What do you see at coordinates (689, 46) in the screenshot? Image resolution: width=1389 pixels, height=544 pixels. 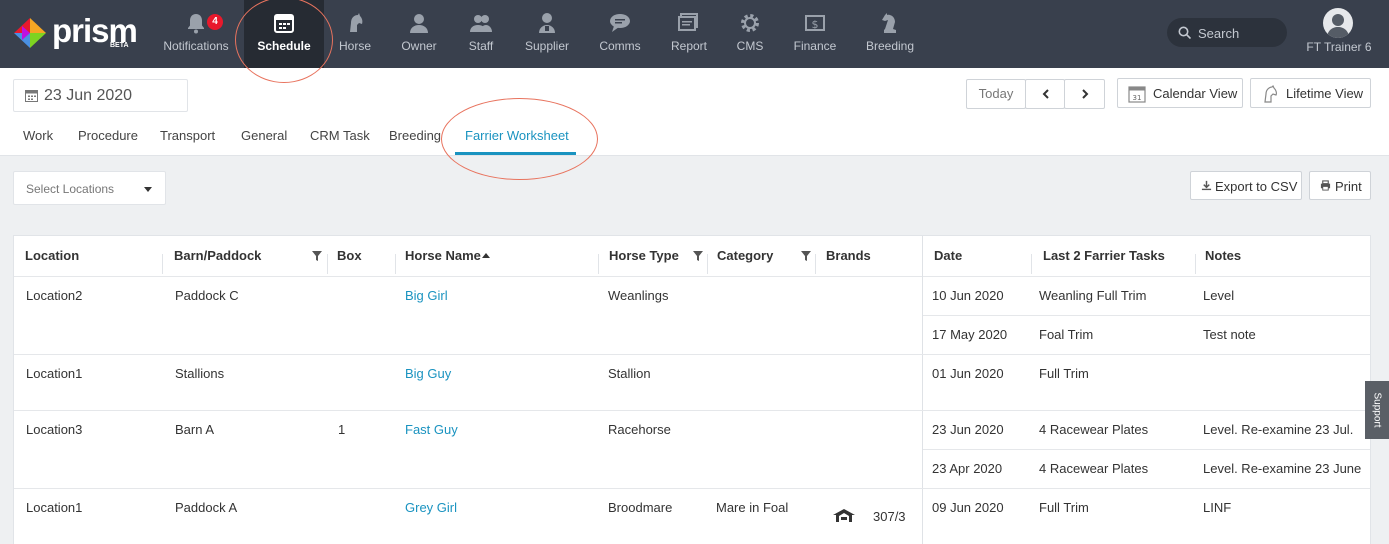 I see `nav-label: Report` at bounding box center [689, 46].